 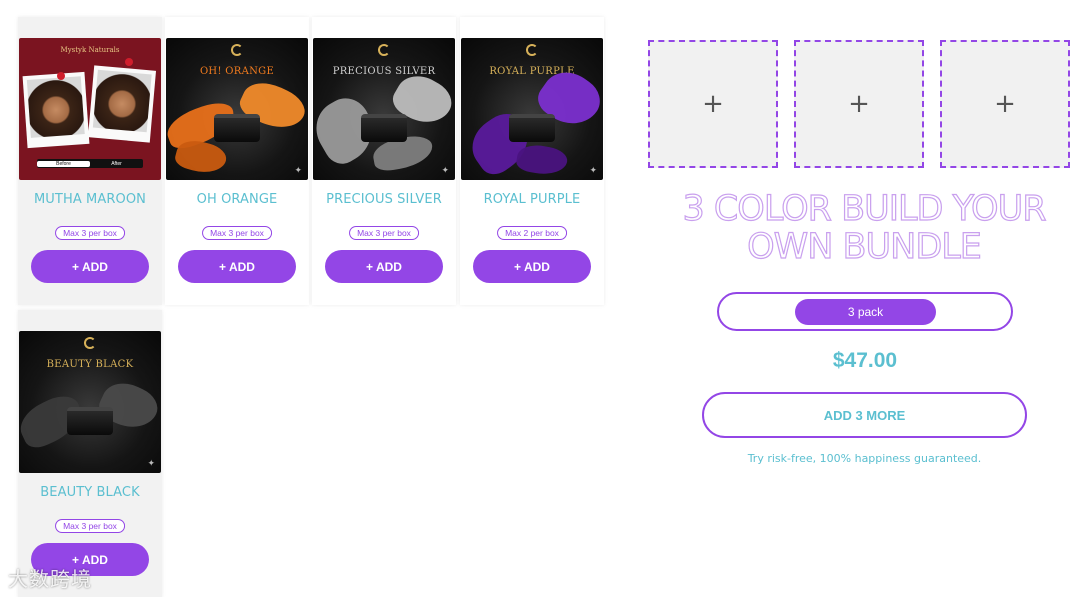 What do you see at coordinates (90, 402) in the screenshot?
I see `product-image-beauty-black: BEAUTY BLACK ✦` at bounding box center [90, 402].